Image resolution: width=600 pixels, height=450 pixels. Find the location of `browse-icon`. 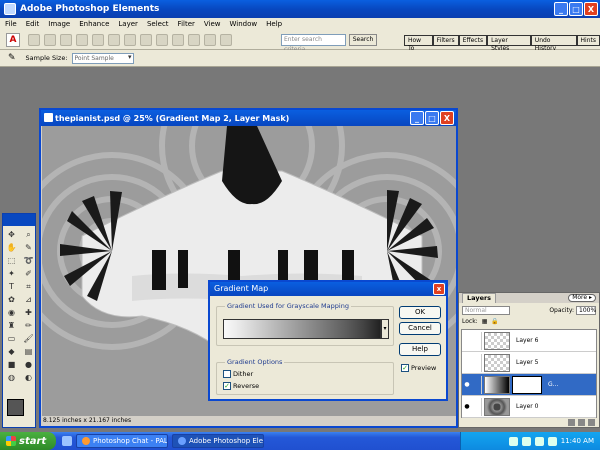

browse-icon is located at coordinates (66, 39).